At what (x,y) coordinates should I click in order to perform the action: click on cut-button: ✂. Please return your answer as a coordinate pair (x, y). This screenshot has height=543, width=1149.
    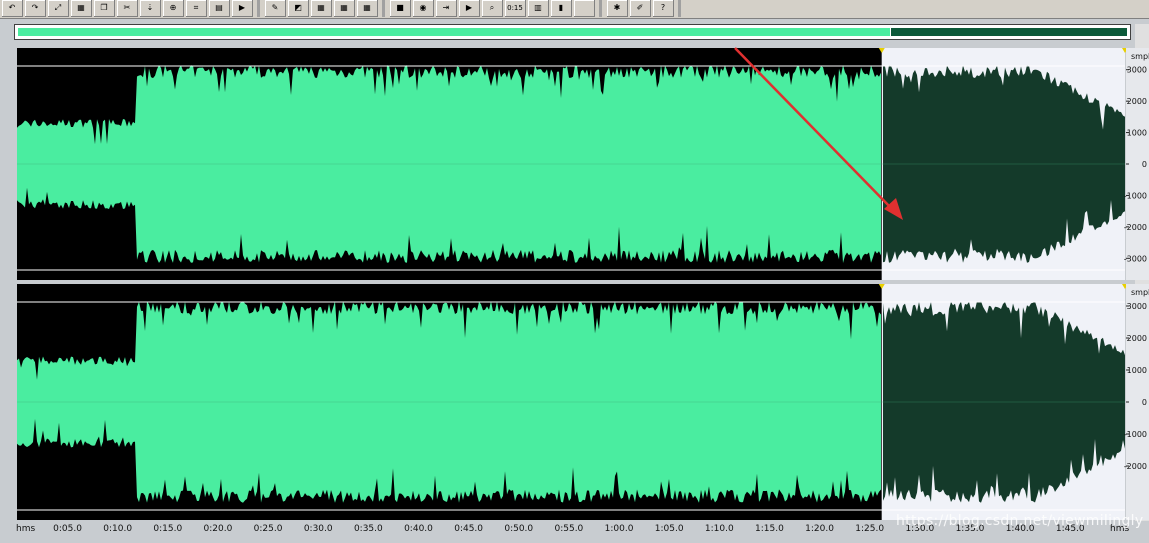
    Looking at the image, I should click on (127, 8).